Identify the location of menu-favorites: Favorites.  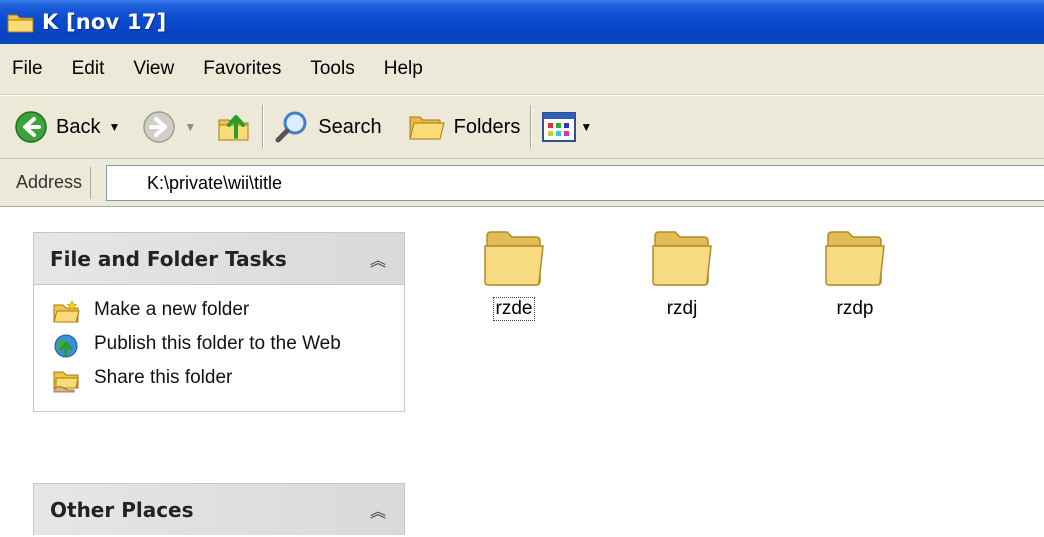
(242, 69).